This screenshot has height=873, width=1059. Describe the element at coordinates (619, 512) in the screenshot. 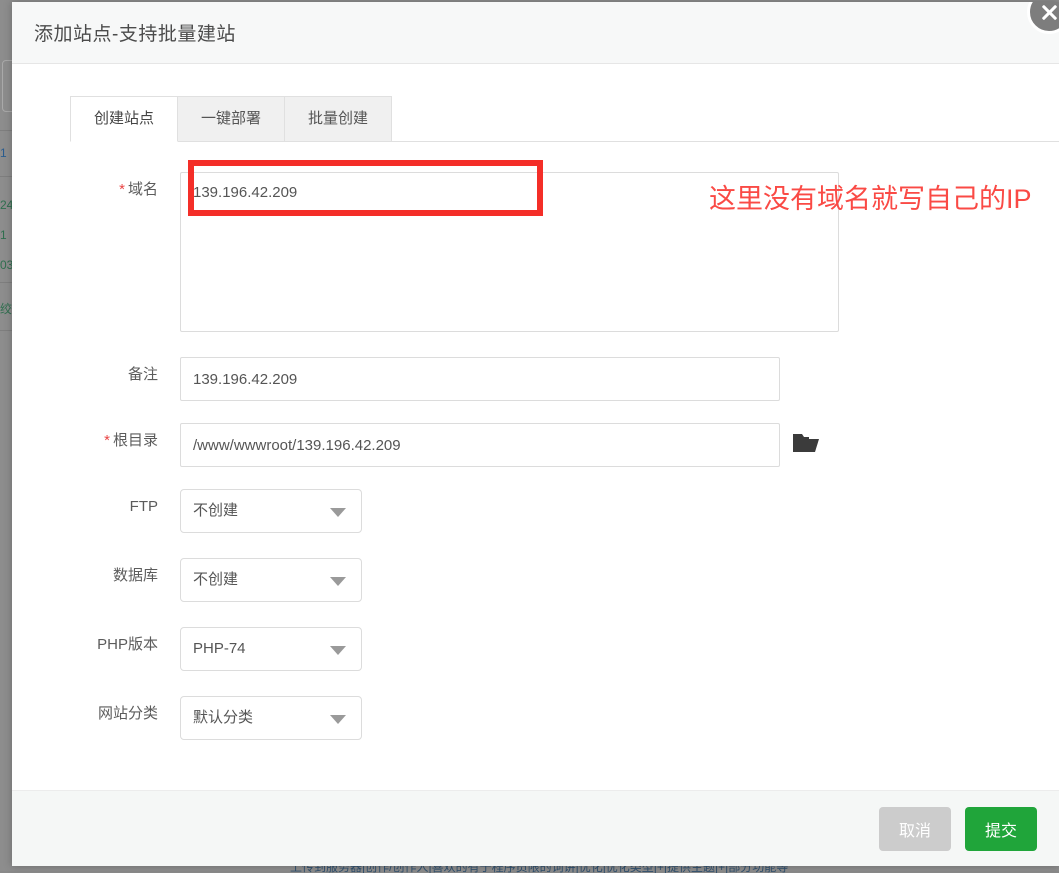

I see `ftp-field: 不创建` at that location.